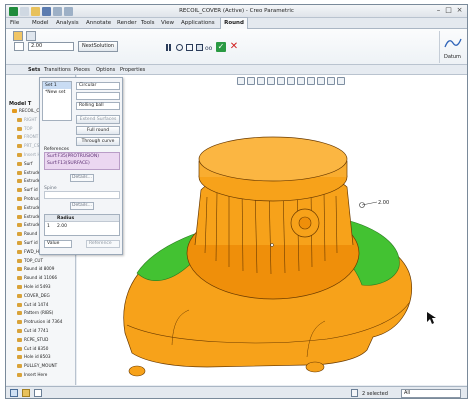  Describe the element at coordinates (82, 163) in the screenshot. I see `reference-item: Surf:F13(SURFACE)` at that location.